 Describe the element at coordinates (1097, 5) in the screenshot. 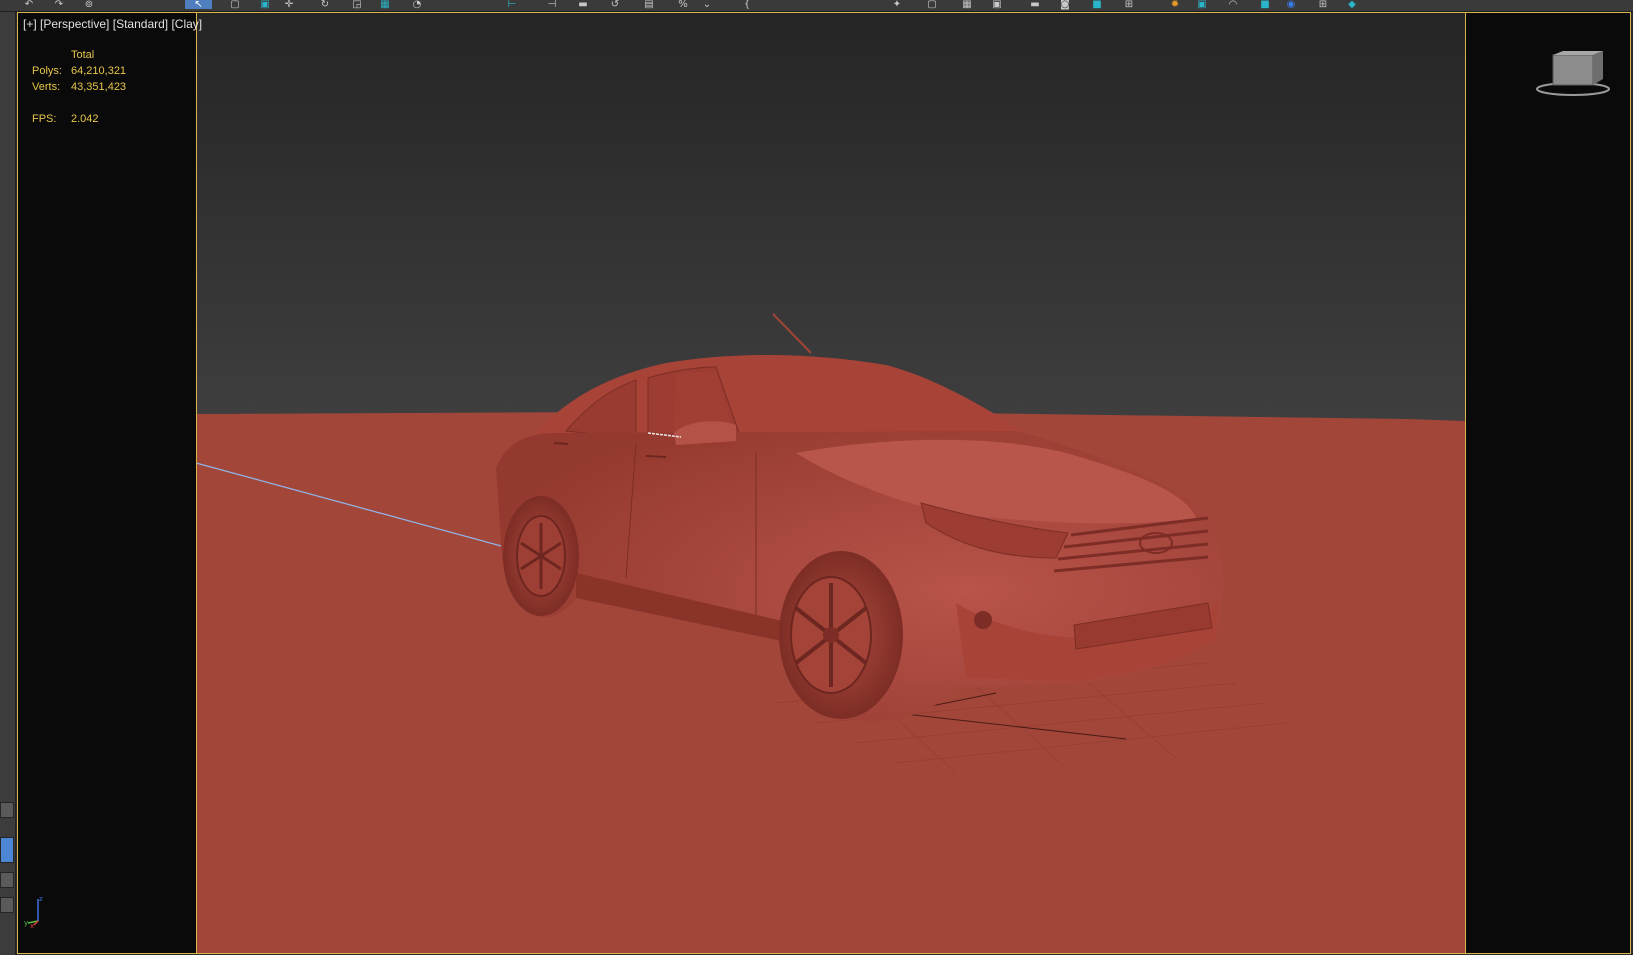

I see `effects-icon: ■` at that location.